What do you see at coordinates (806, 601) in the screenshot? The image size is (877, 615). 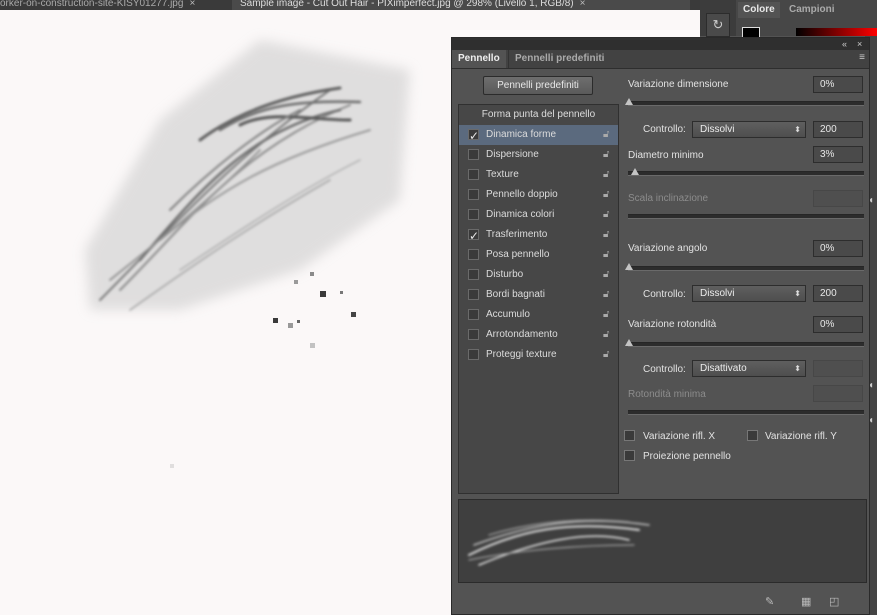 I see `grid-icon: ▦` at bounding box center [806, 601].